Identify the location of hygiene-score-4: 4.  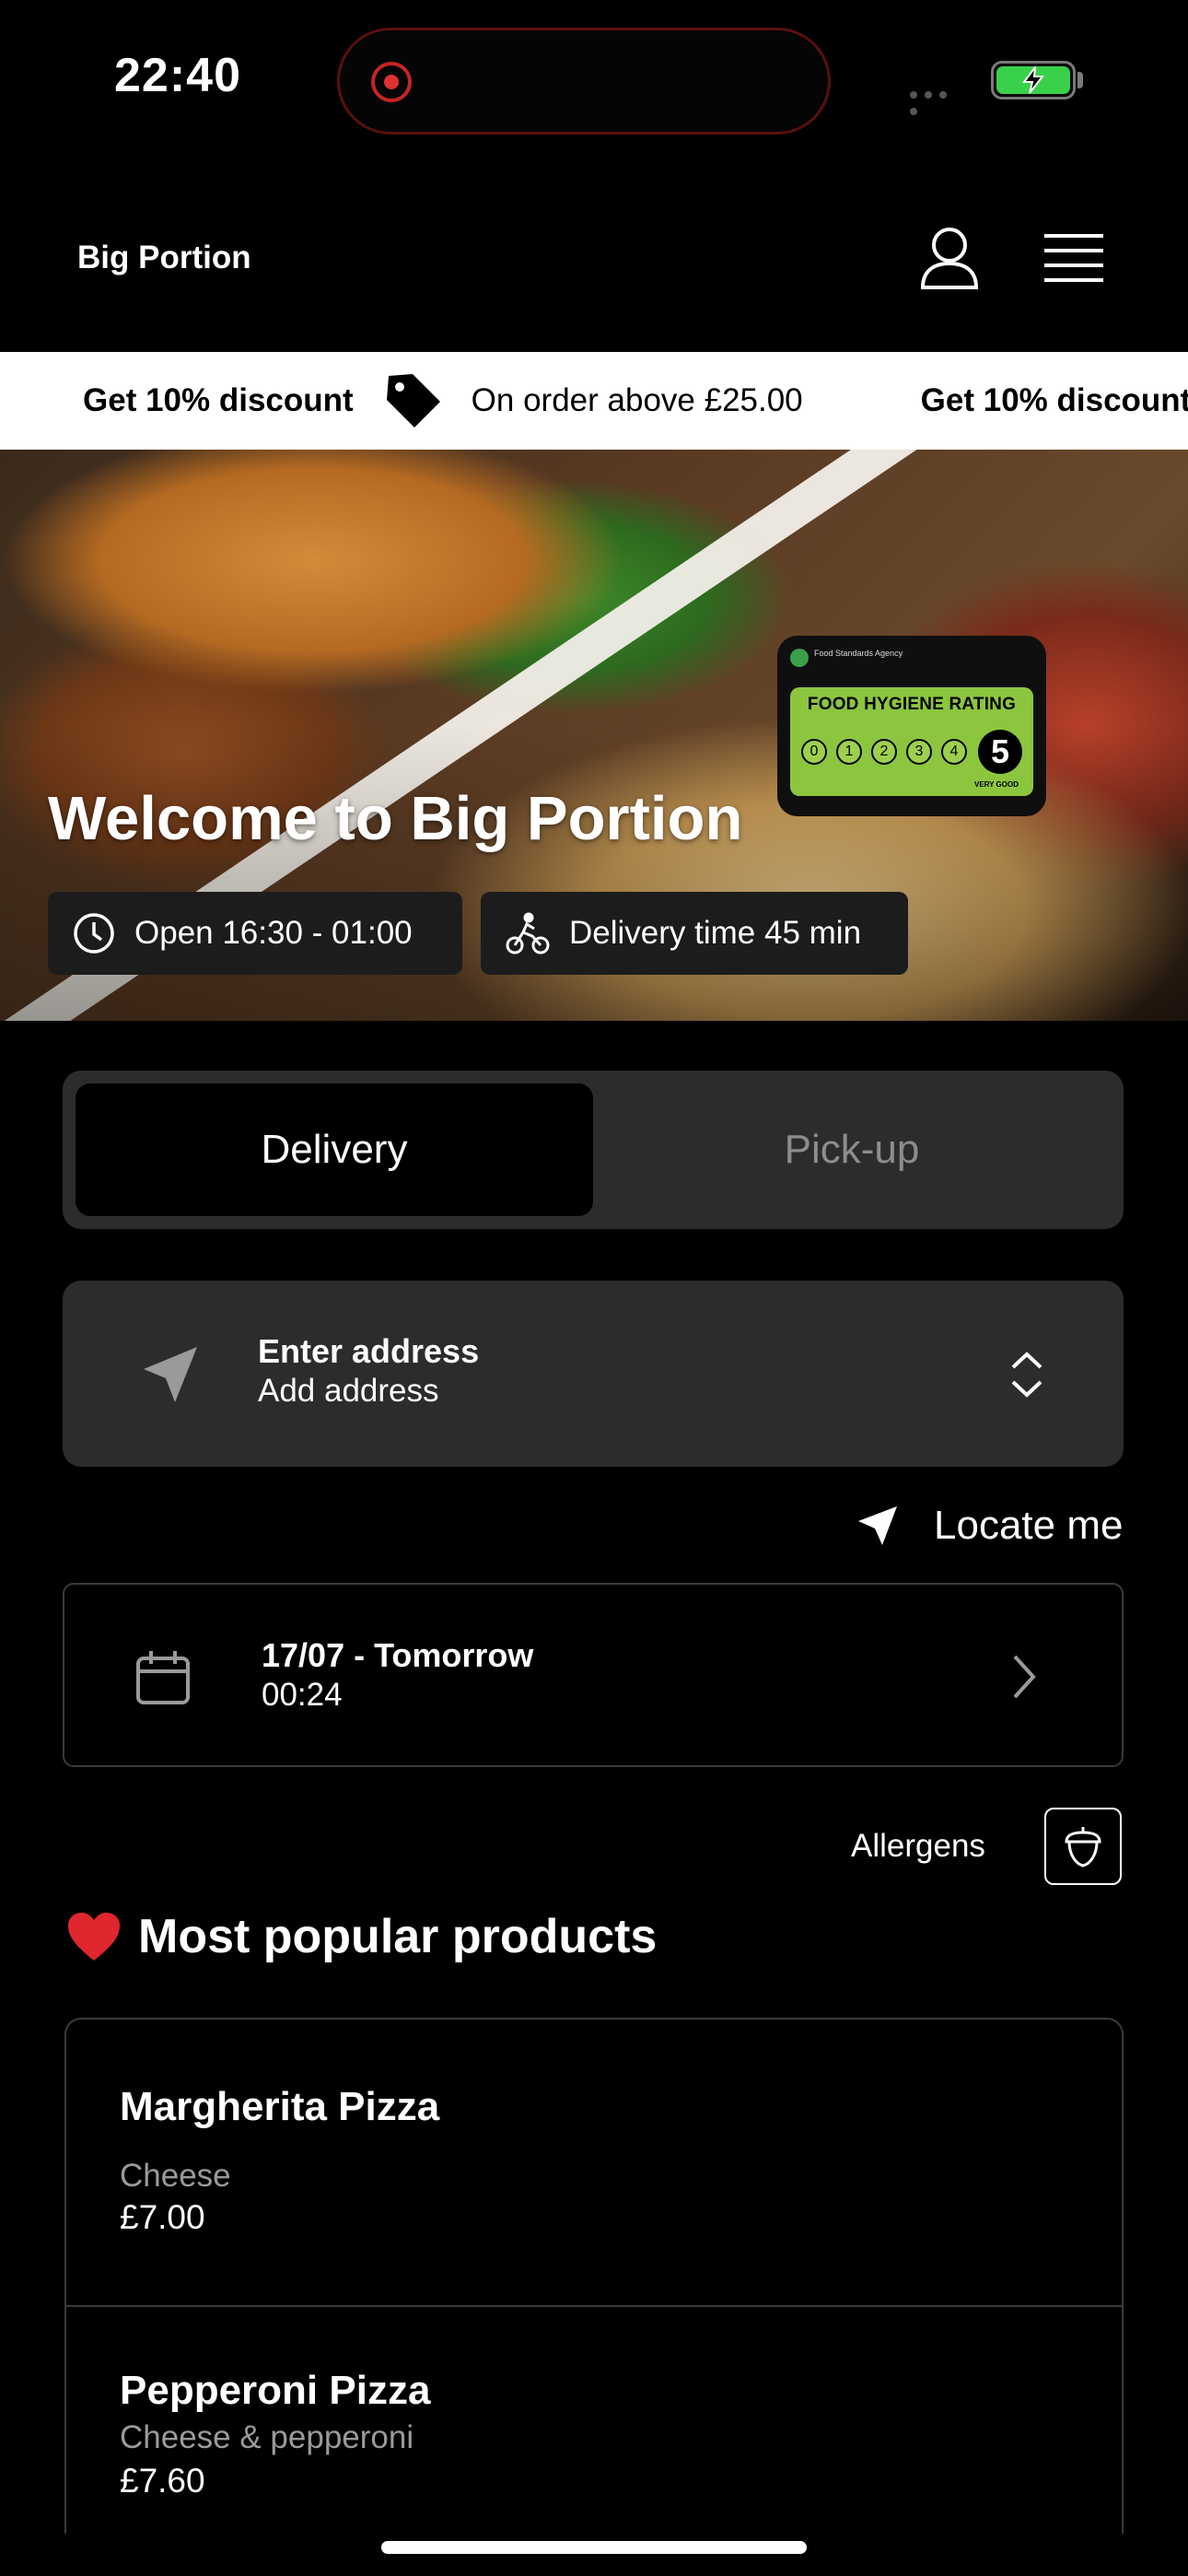
(954, 752).